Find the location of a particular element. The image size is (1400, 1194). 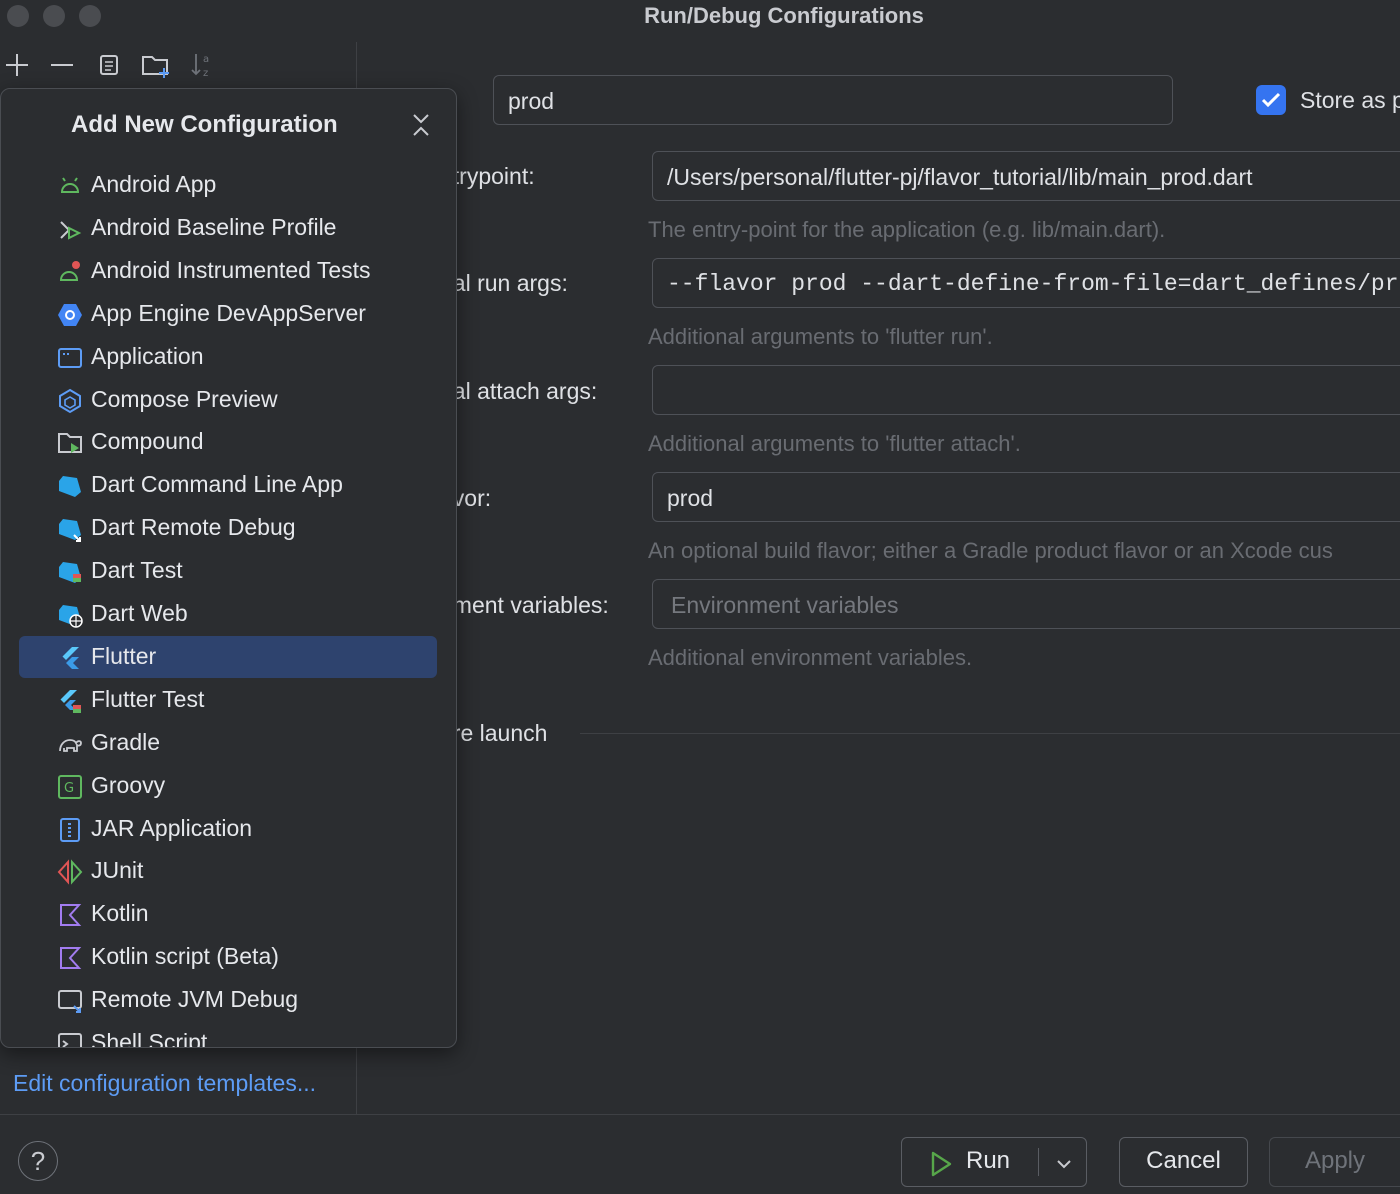

config-type-label: Compose Preview is located at coordinates (184, 398).